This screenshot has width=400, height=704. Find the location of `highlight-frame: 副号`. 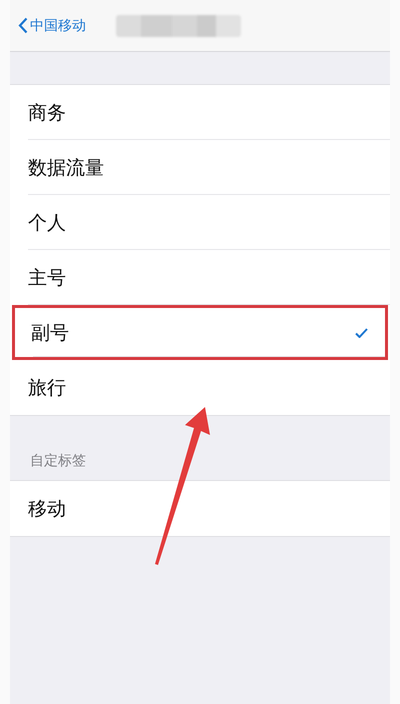

highlight-frame: 副号 is located at coordinates (200, 332).